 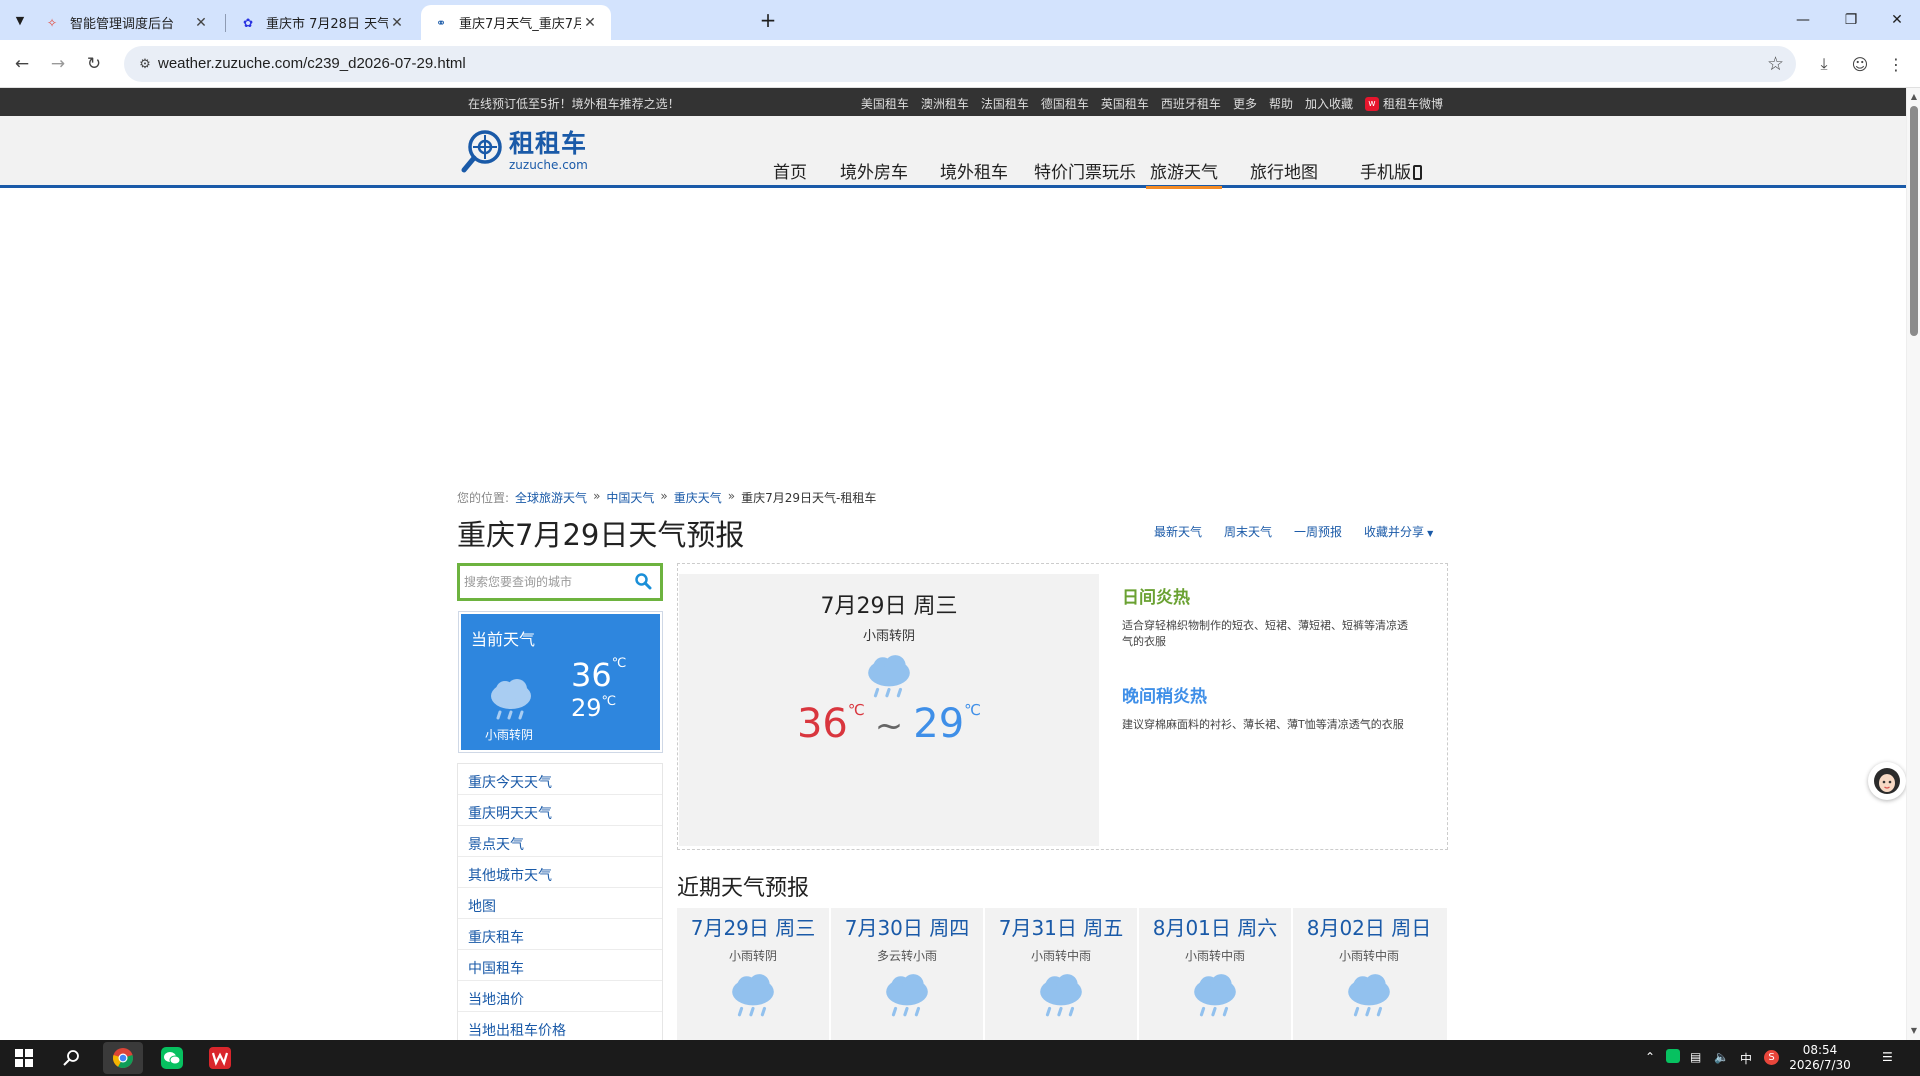 I want to click on forecast-date: 7月29日 周三, so click(x=753, y=928).